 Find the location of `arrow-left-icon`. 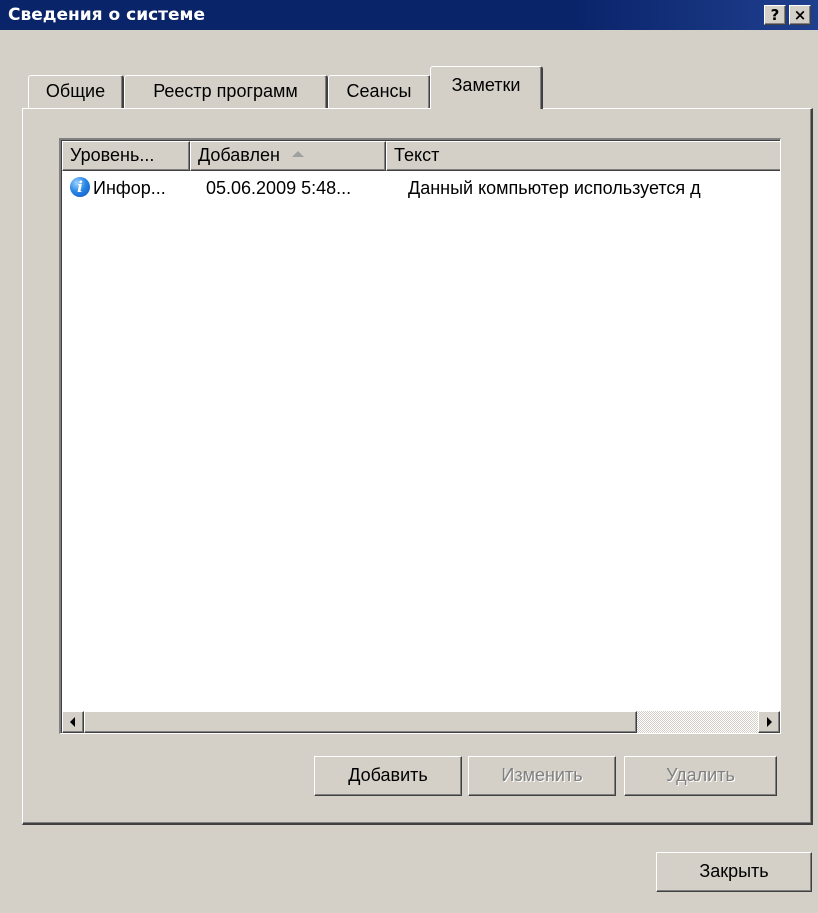

arrow-left-icon is located at coordinates (72, 722).